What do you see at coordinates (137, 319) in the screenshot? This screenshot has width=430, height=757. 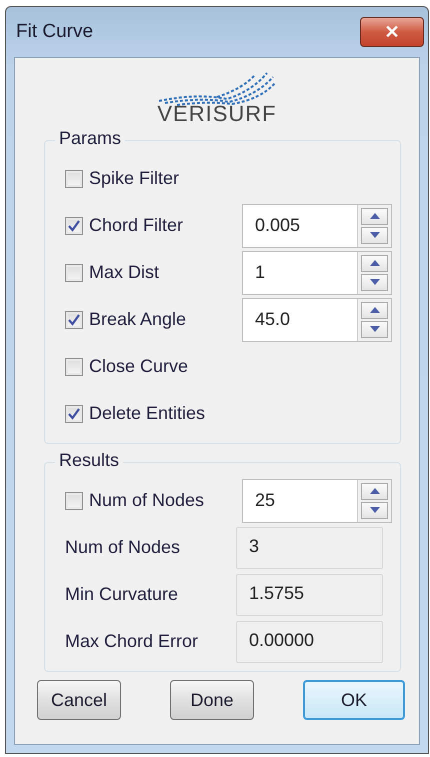 I see `checkbox-label: Break Angle` at bounding box center [137, 319].